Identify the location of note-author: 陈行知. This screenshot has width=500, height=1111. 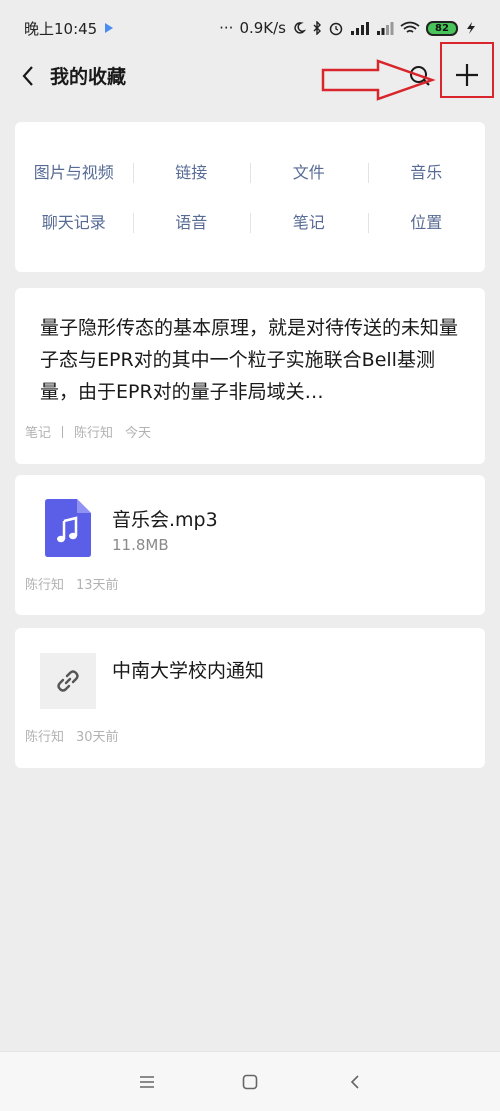
(94, 433).